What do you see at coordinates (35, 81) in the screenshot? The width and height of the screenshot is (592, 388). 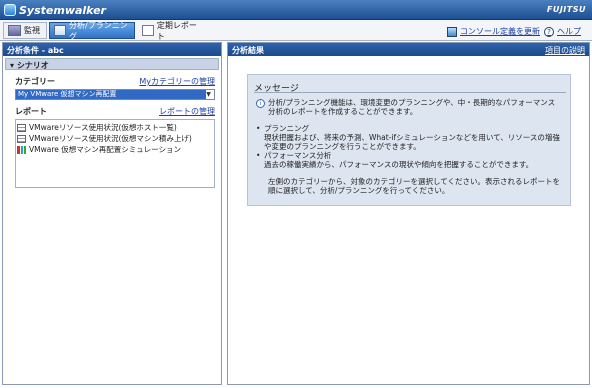 I see `category-label: カテゴリー` at bounding box center [35, 81].